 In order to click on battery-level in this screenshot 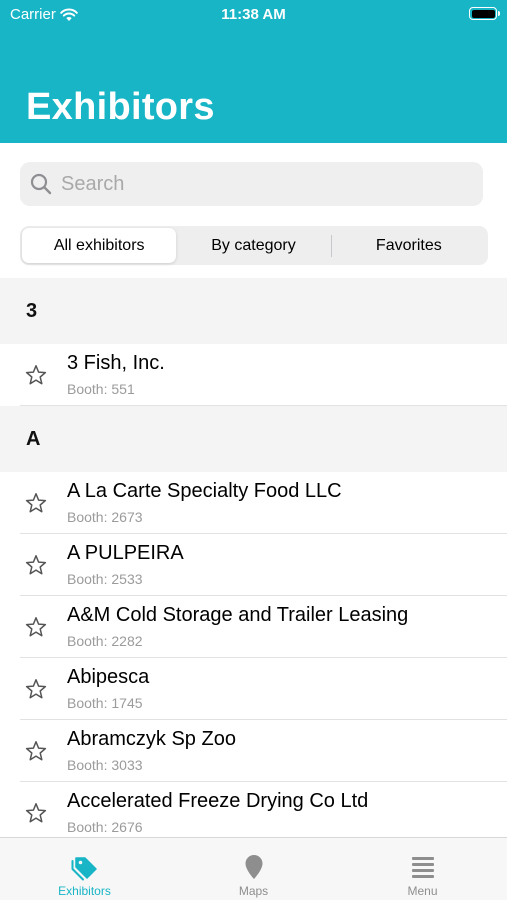, I will do `click(483, 13)`.